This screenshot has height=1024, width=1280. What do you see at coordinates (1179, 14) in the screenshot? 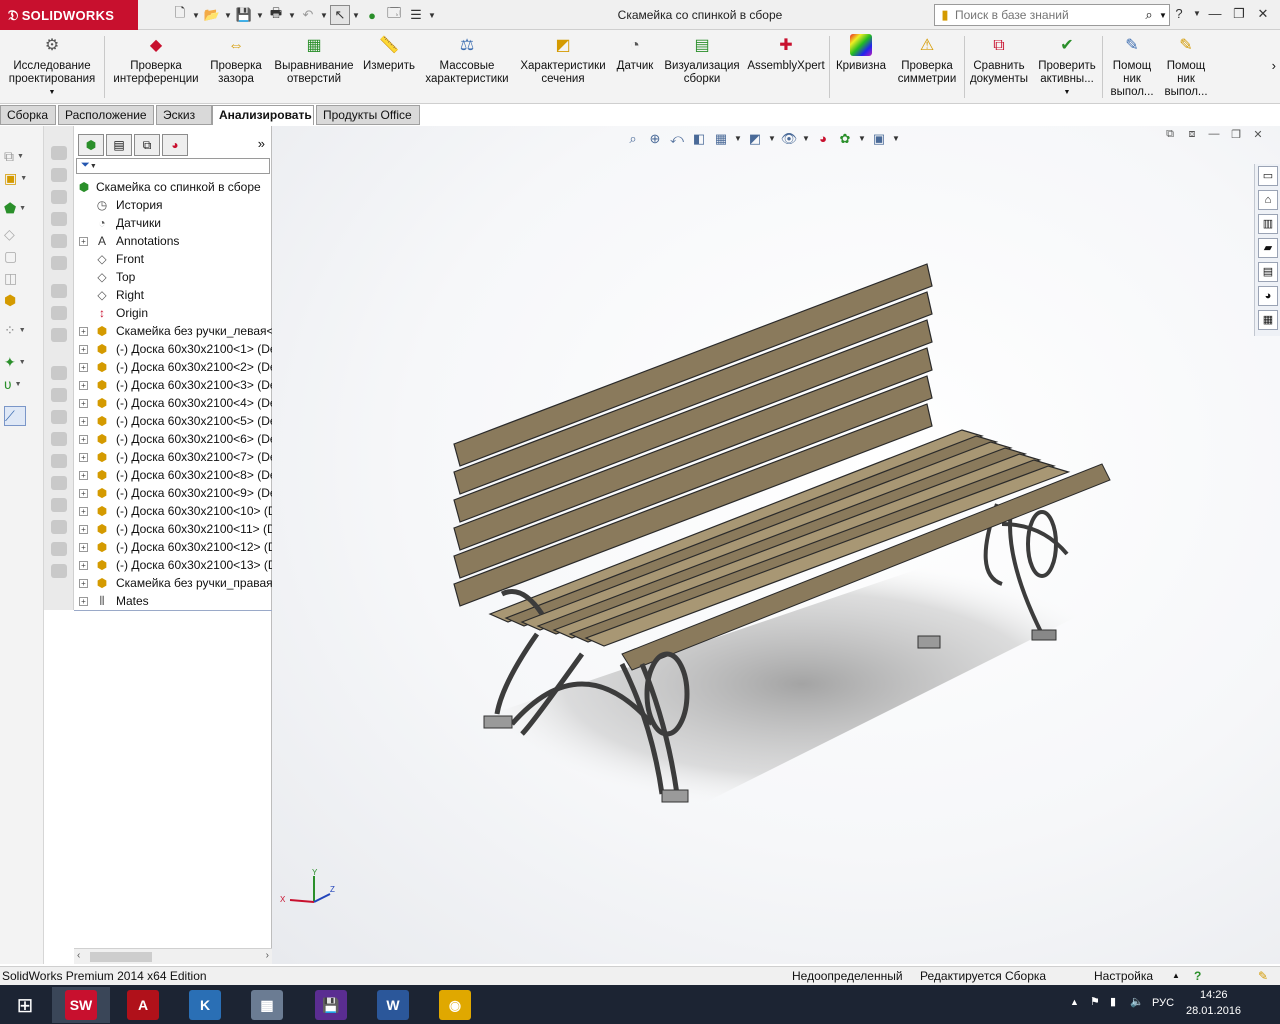
I see `help-icon: ?` at bounding box center [1179, 14].